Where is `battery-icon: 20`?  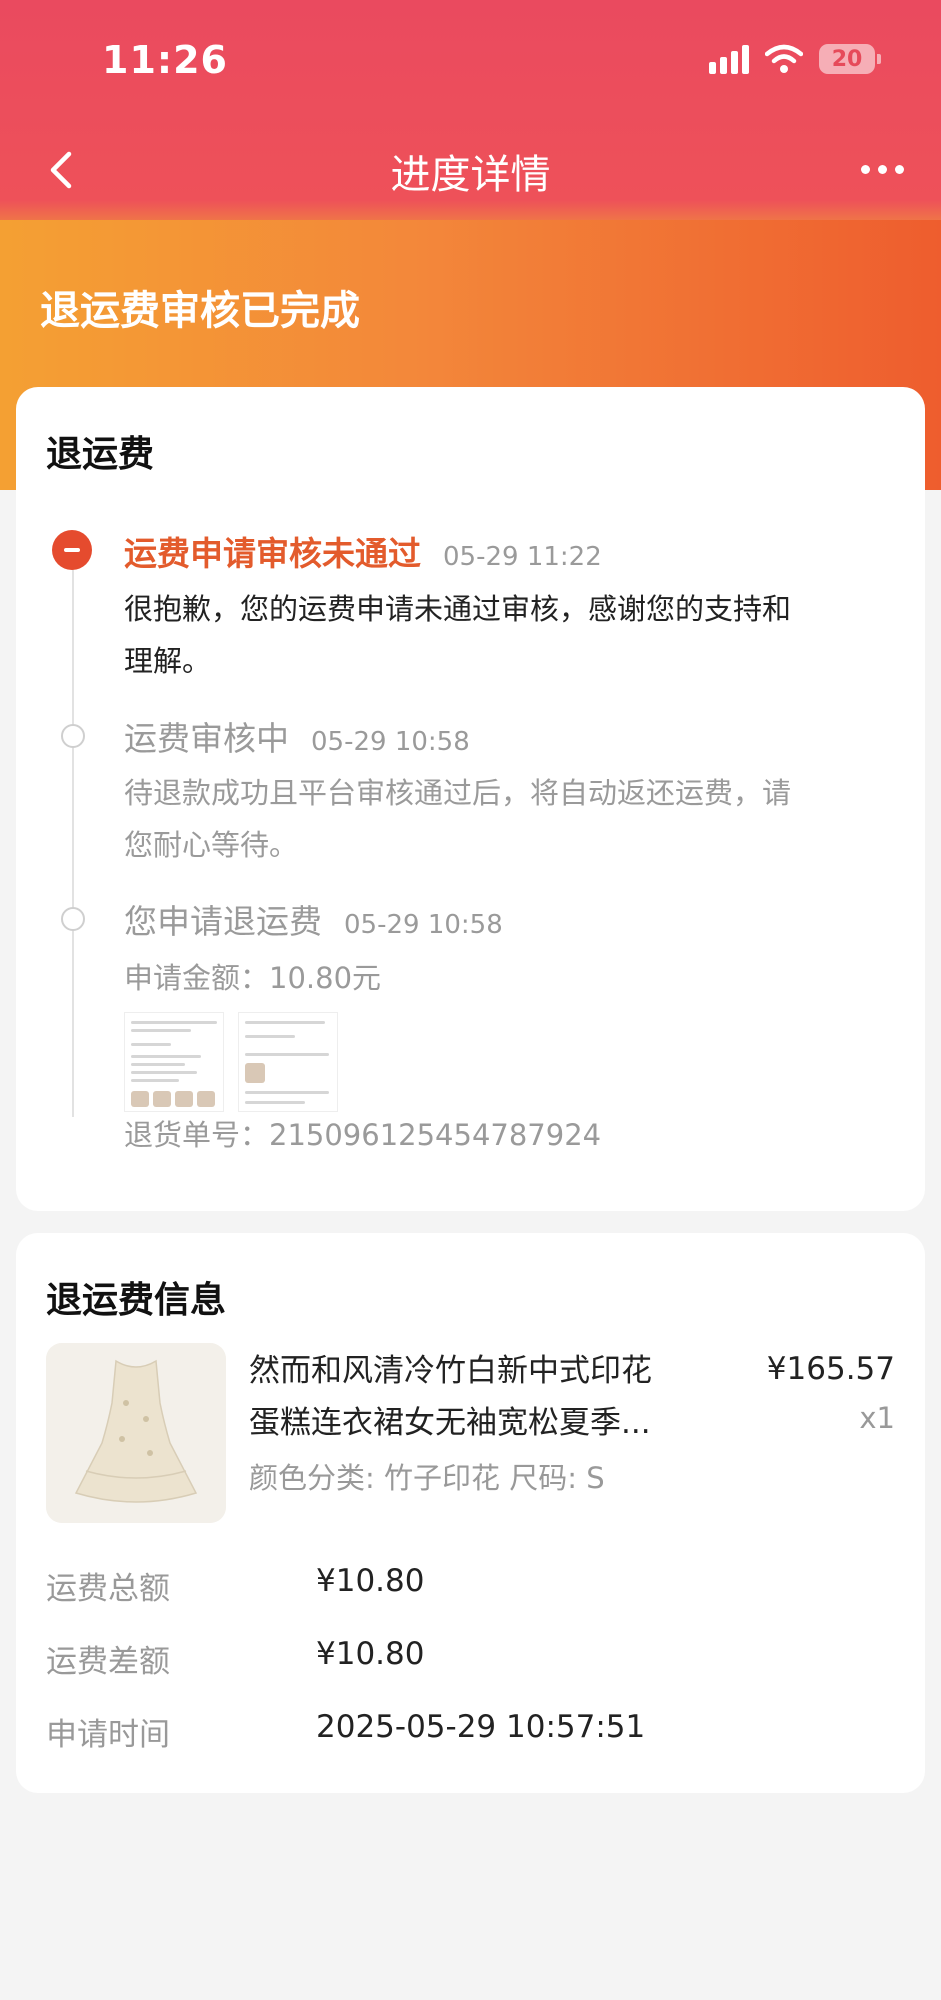 battery-icon: 20 is located at coordinates (850, 59).